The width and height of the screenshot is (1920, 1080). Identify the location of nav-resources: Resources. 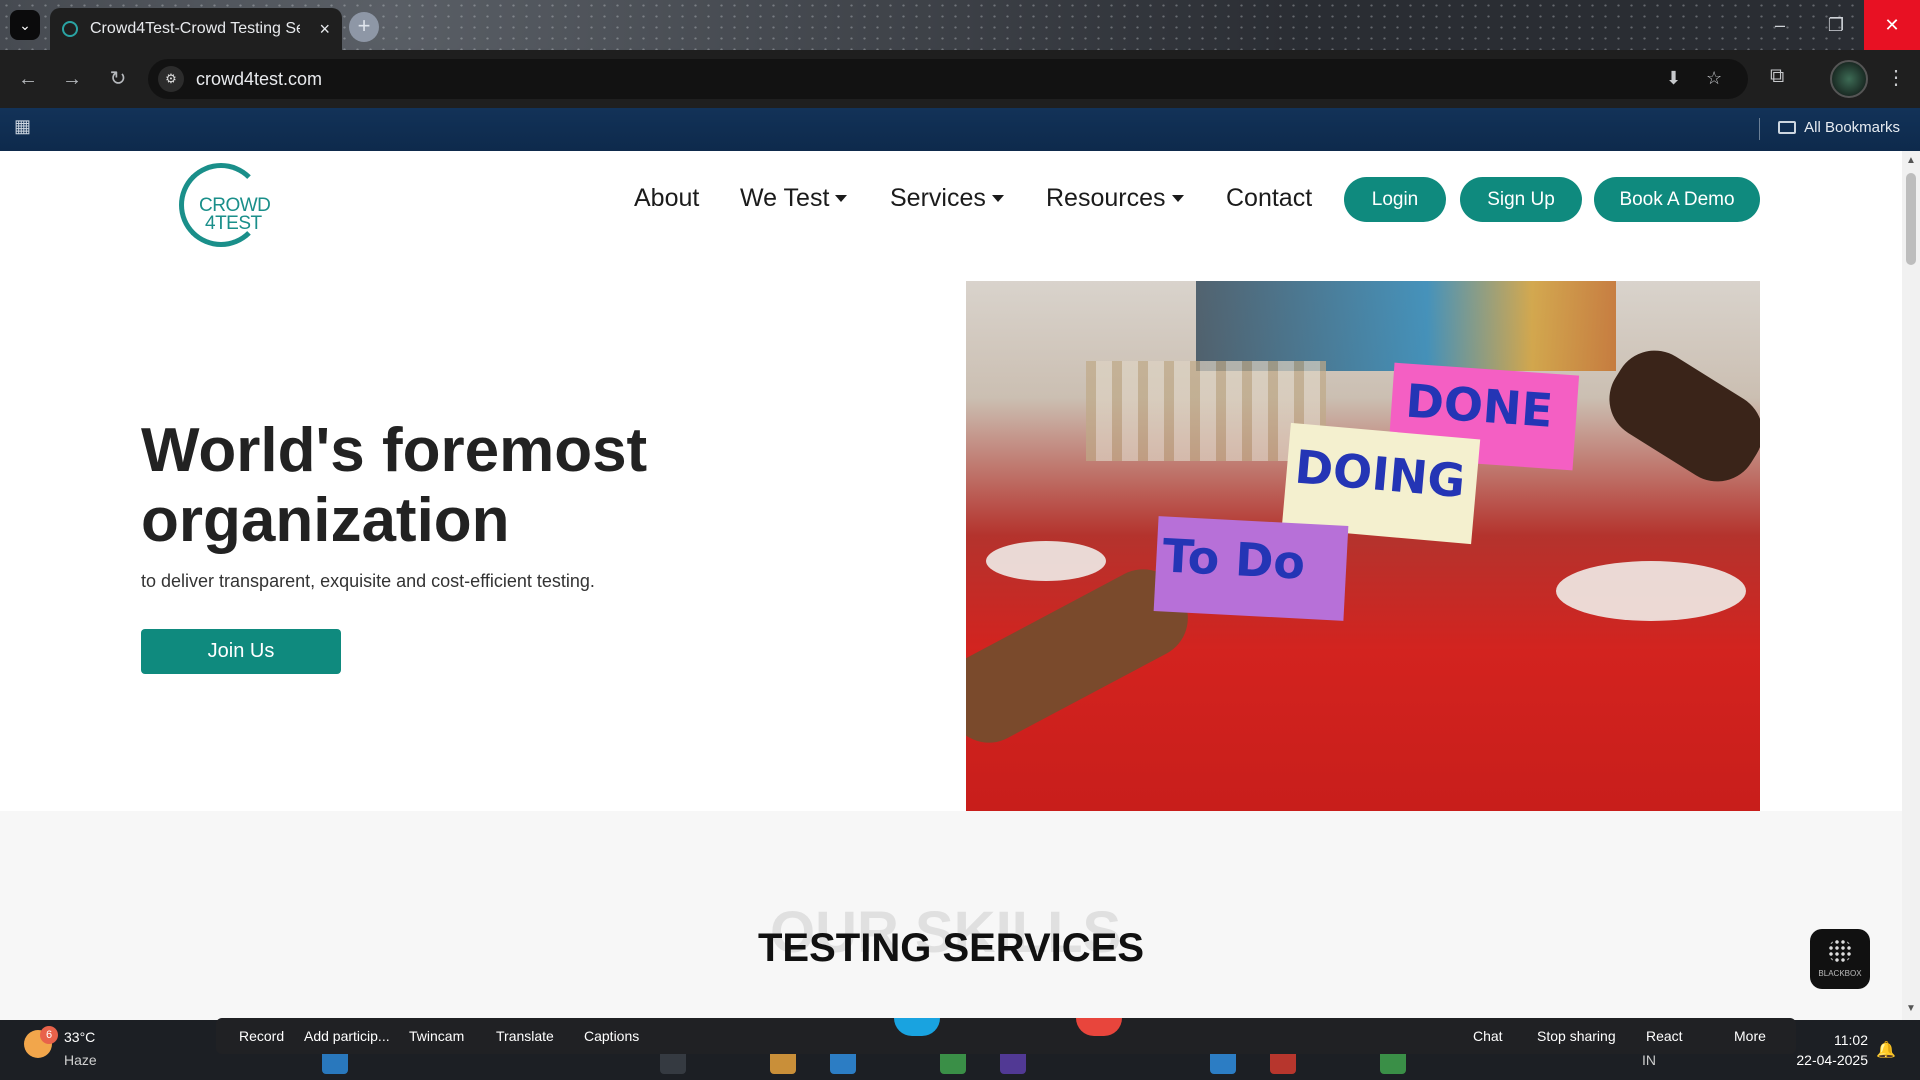
(1115, 198).